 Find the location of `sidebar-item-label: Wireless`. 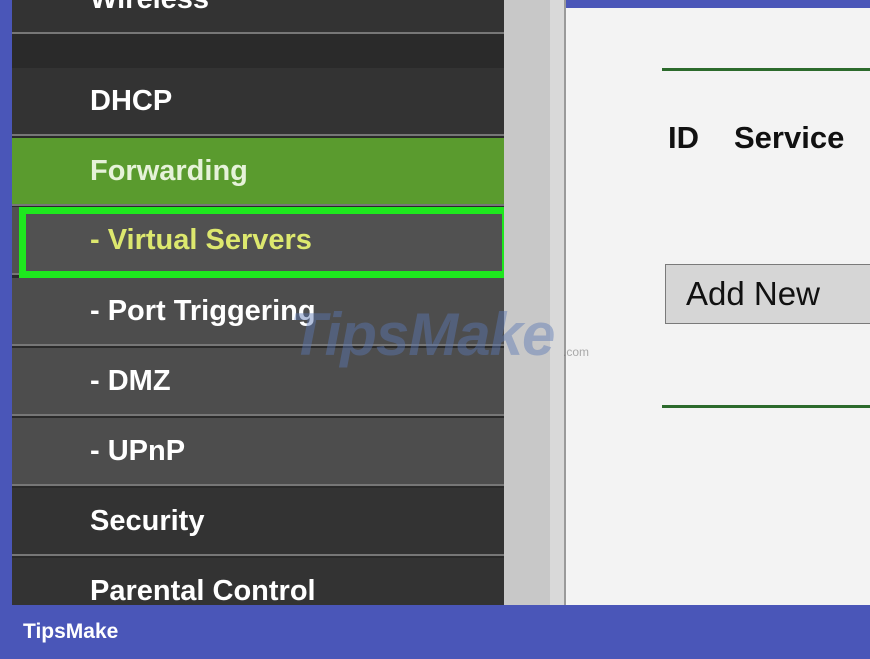

sidebar-item-label: Wireless is located at coordinates (149, 8).